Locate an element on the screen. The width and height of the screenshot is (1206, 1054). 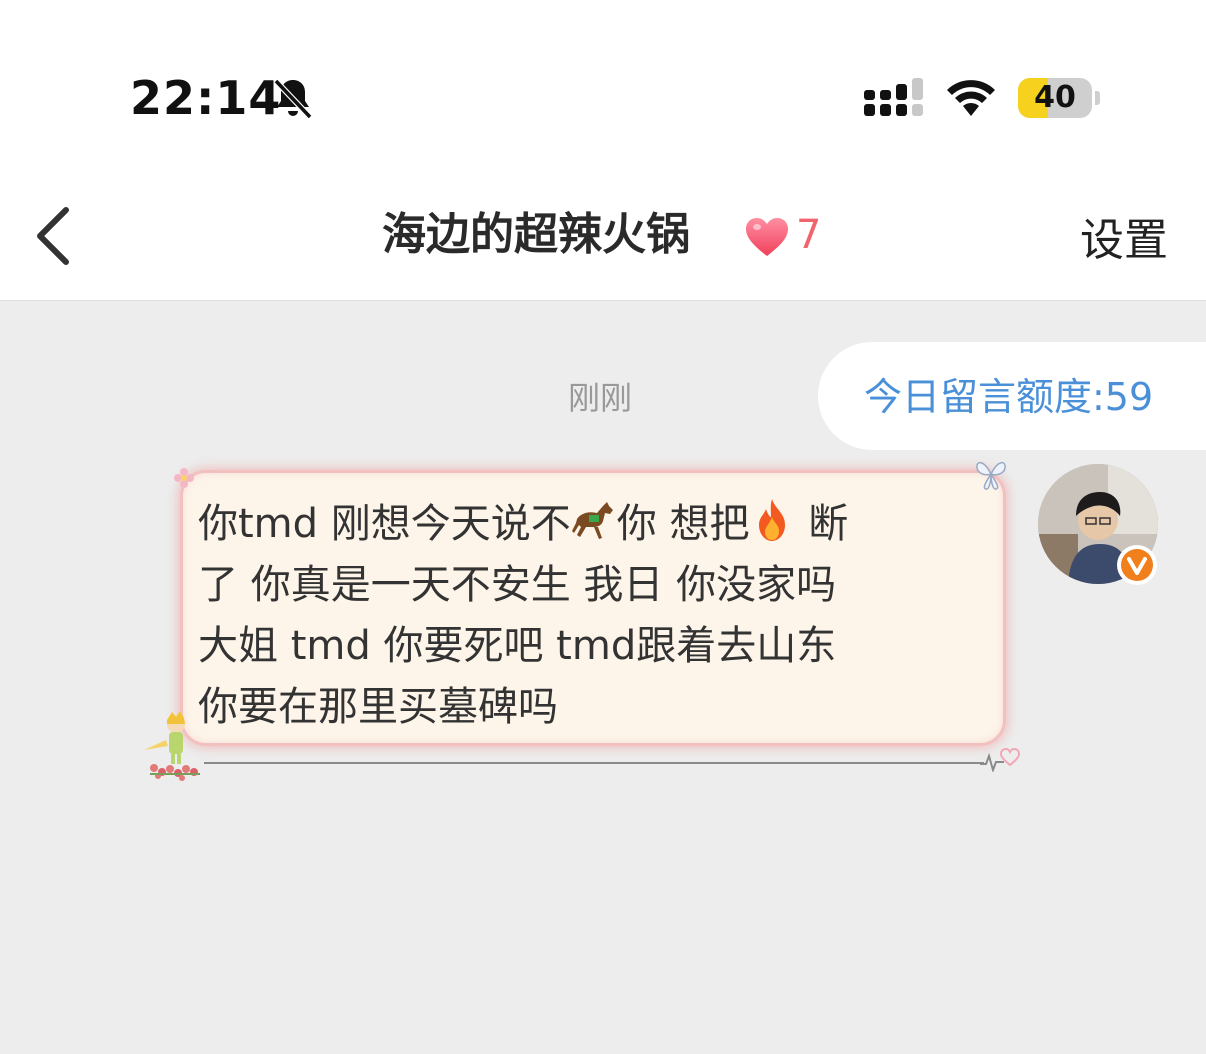
battery-nub is located at coordinates (1097, 98).